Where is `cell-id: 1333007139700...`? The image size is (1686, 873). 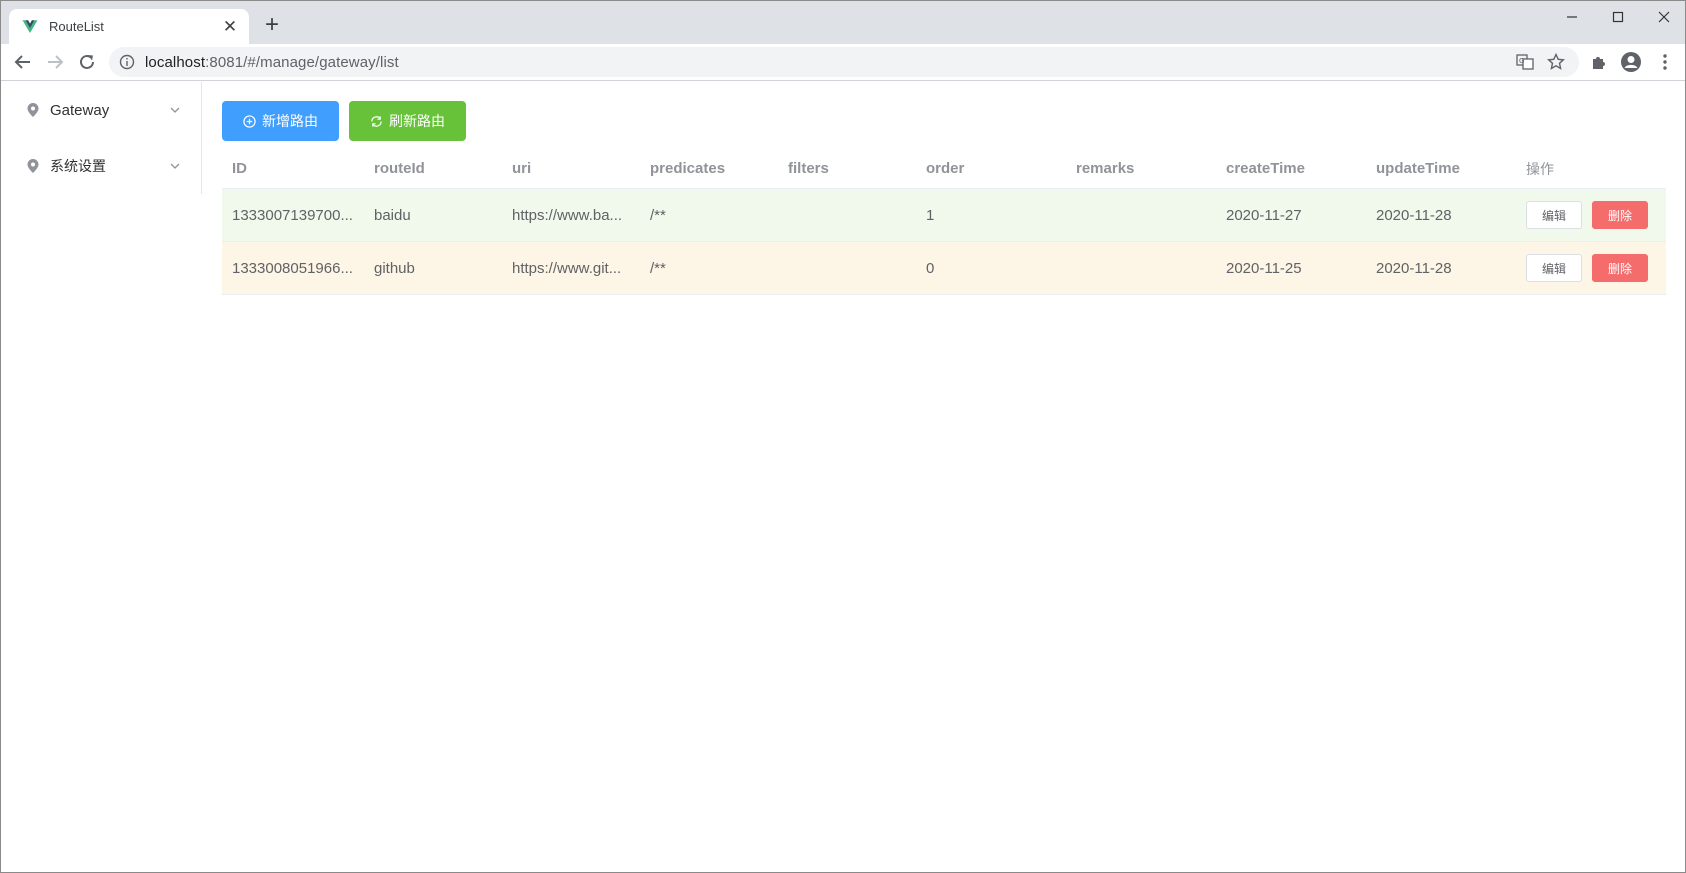
cell-id: 1333007139700... is located at coordinates (292, 215).